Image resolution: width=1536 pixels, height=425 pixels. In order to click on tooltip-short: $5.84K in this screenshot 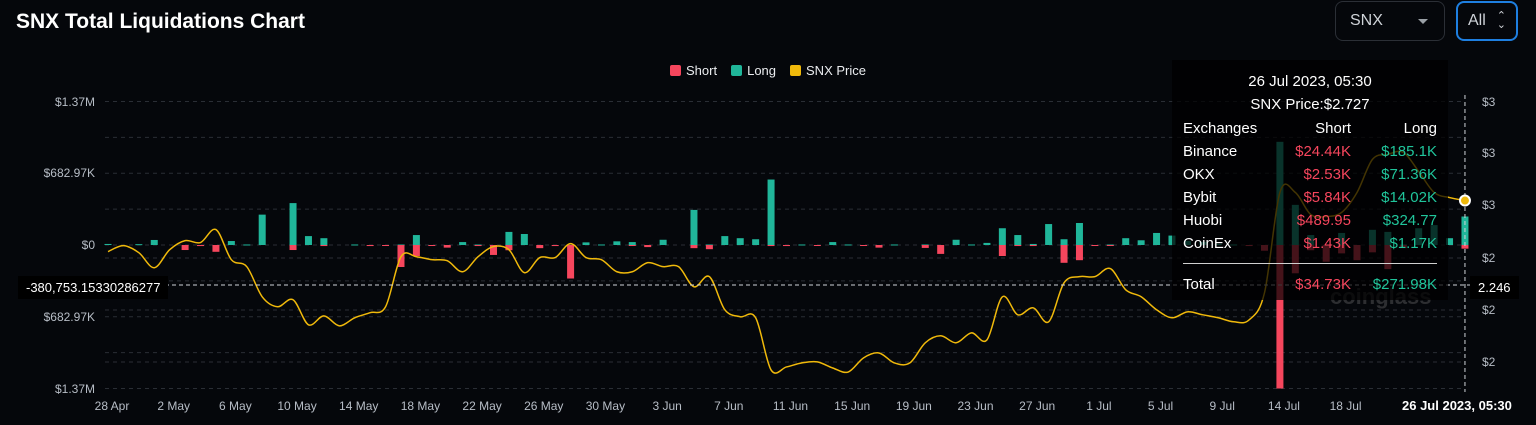, I will do `click(1327, 197)`.